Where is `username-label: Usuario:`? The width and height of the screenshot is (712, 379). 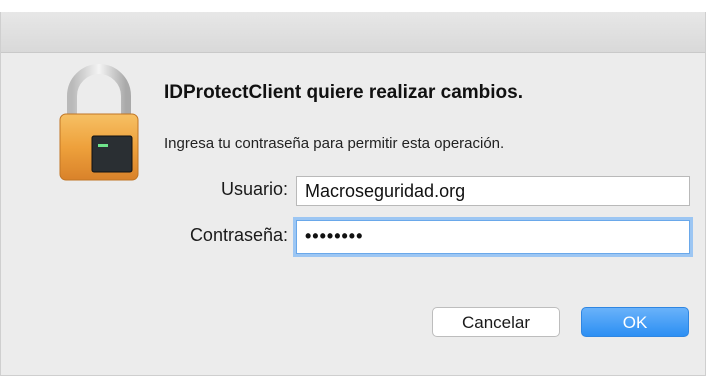
username-label: Usuario: is located at coordinates (254, 189).